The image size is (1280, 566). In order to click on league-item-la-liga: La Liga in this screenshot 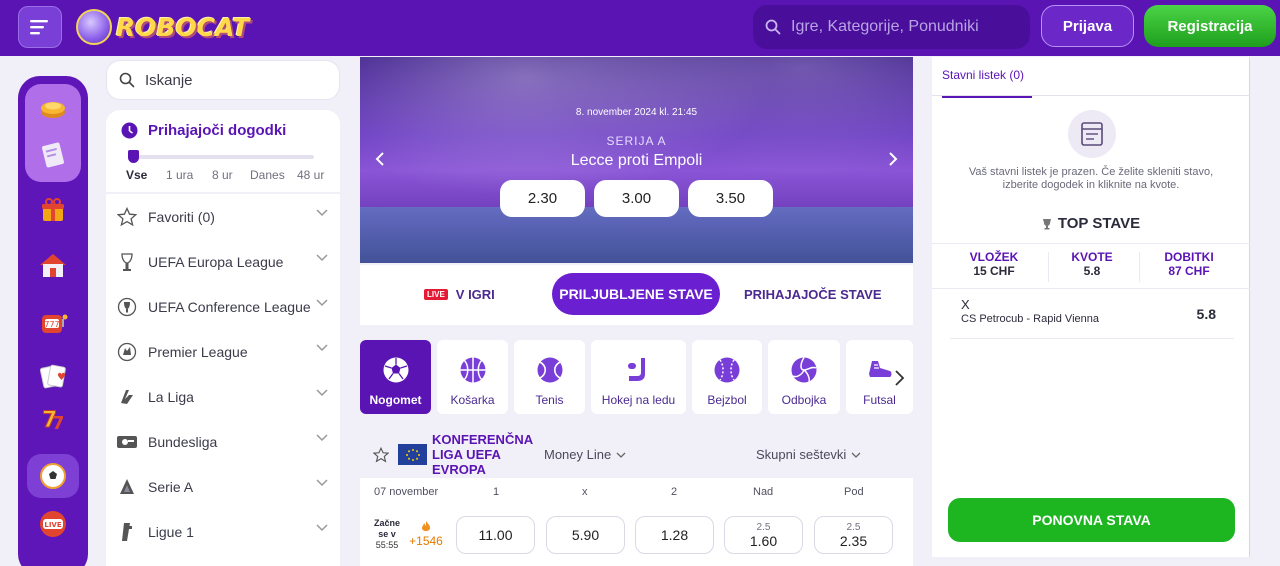, I will do `click(223, 396)`.